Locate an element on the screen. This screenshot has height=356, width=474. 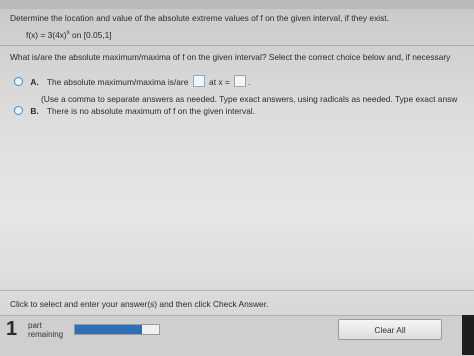
parts-remaining-label: part remaining is located at coordinates (45, 330).